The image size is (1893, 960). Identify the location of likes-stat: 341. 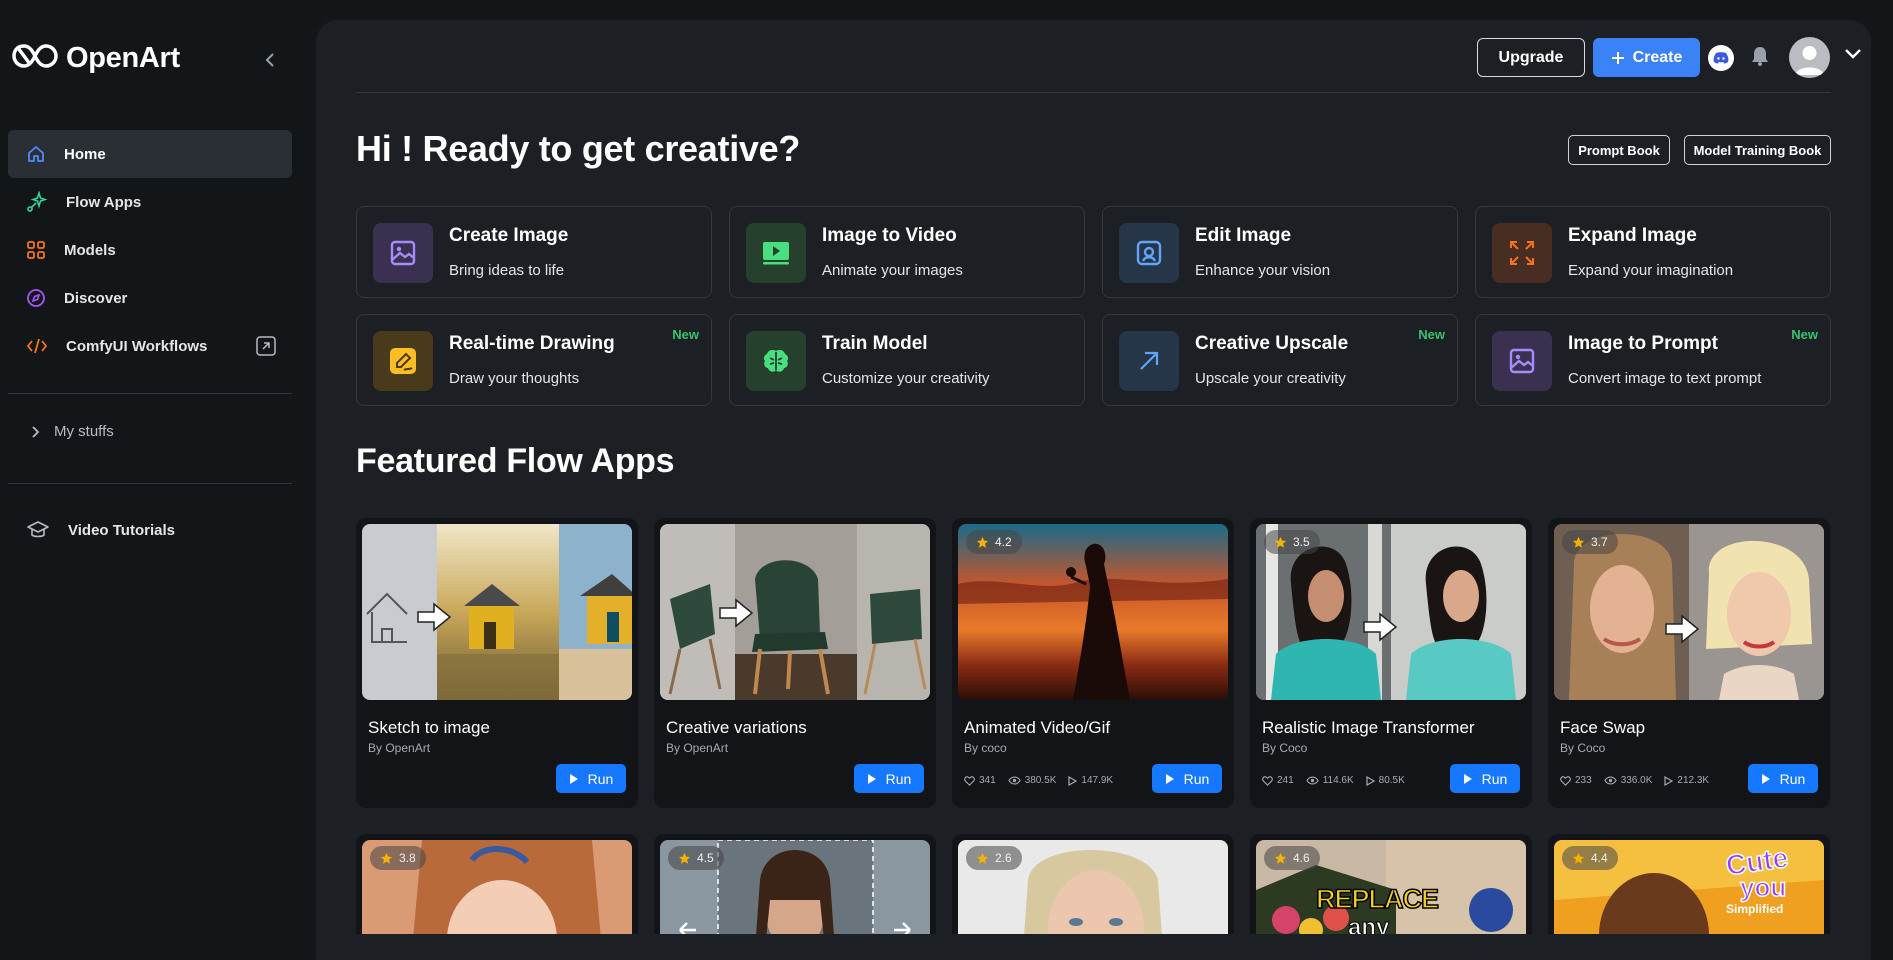
(980, 780).